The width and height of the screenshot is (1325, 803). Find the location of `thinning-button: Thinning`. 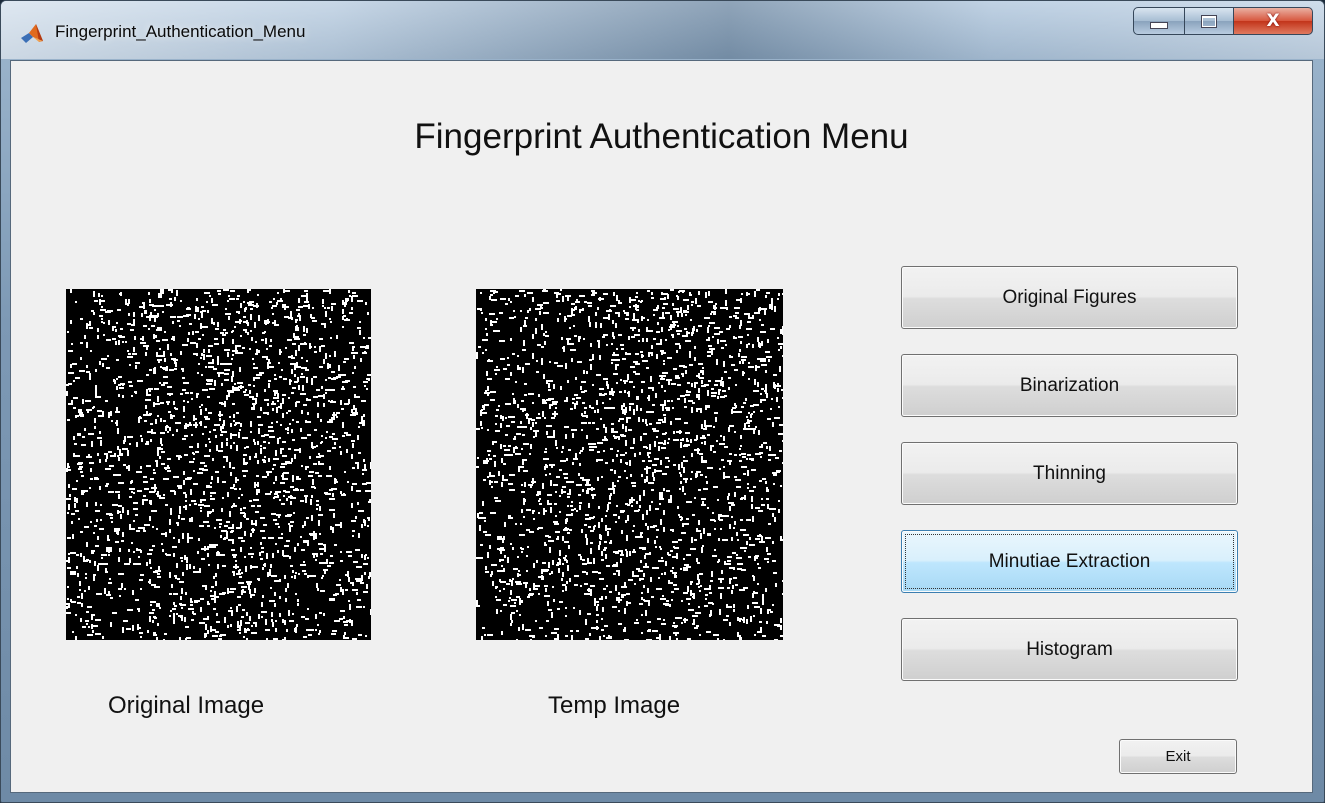

thinning-button: Thinning is located at coordinates (1069, 473).